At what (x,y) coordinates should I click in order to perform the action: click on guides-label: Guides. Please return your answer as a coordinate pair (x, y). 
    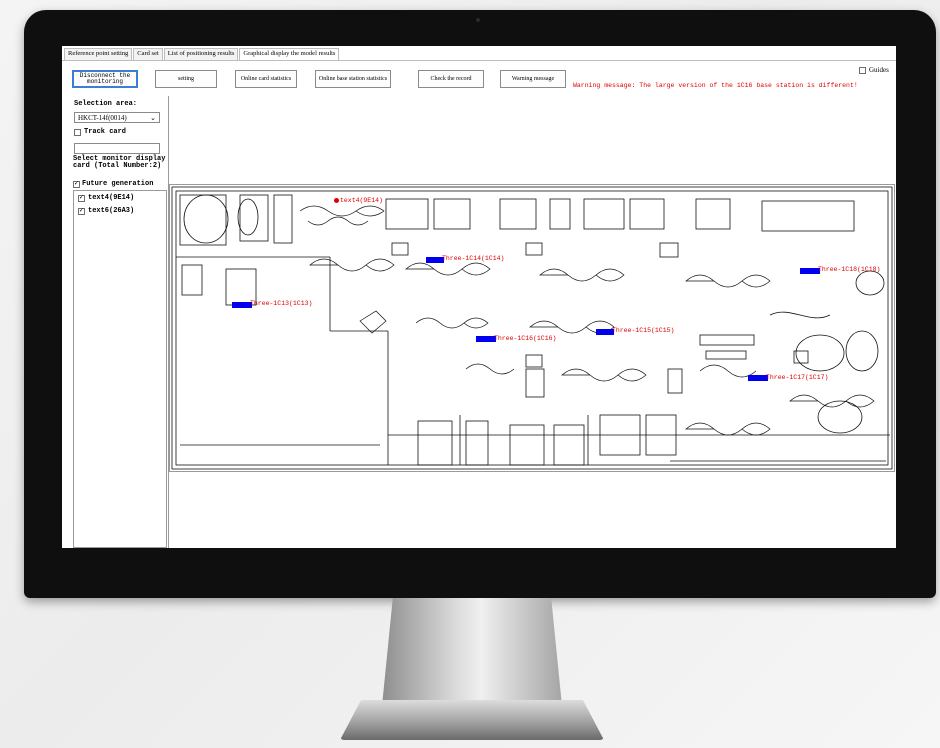
    Looking at the image, I should click on (879, 70).